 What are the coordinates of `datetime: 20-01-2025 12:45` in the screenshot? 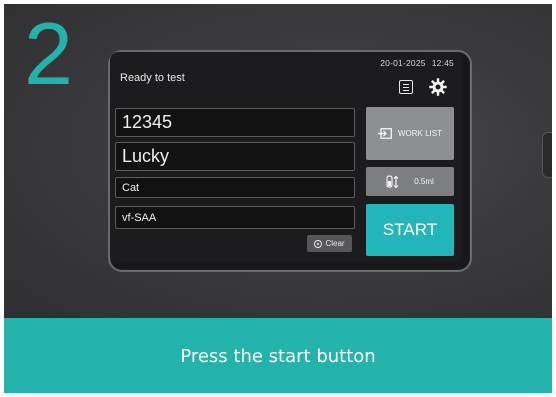 It's located at (417, 63).